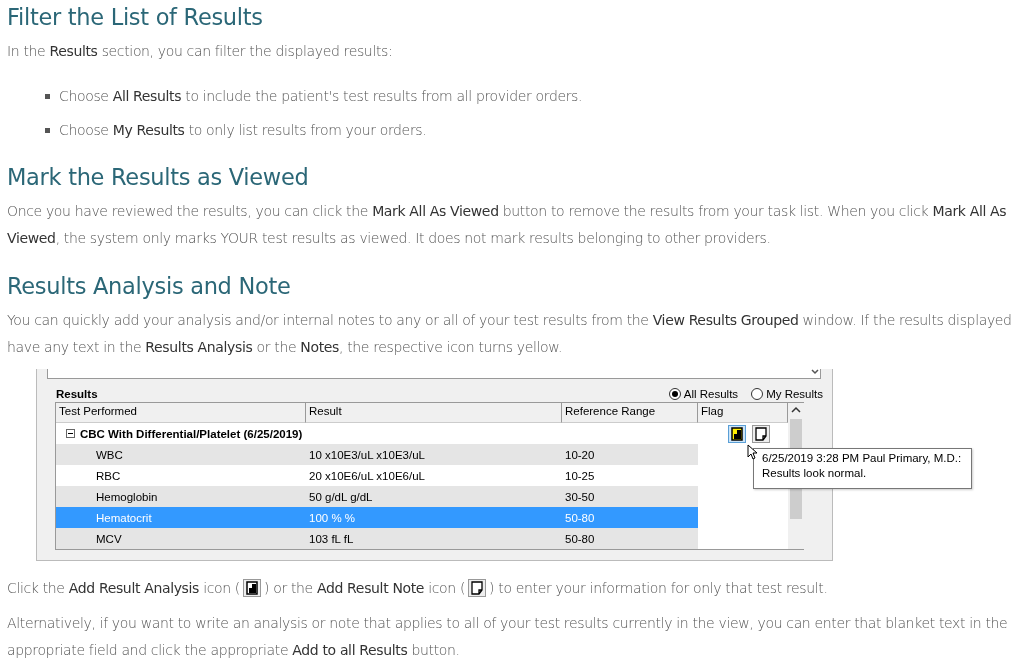 Image resolution: width=1029 pixels, height=668 pixels. Describe the element at coordinates (815, 473) in the screenshot. I see `tooltip-text: Results look normal.` at that location.